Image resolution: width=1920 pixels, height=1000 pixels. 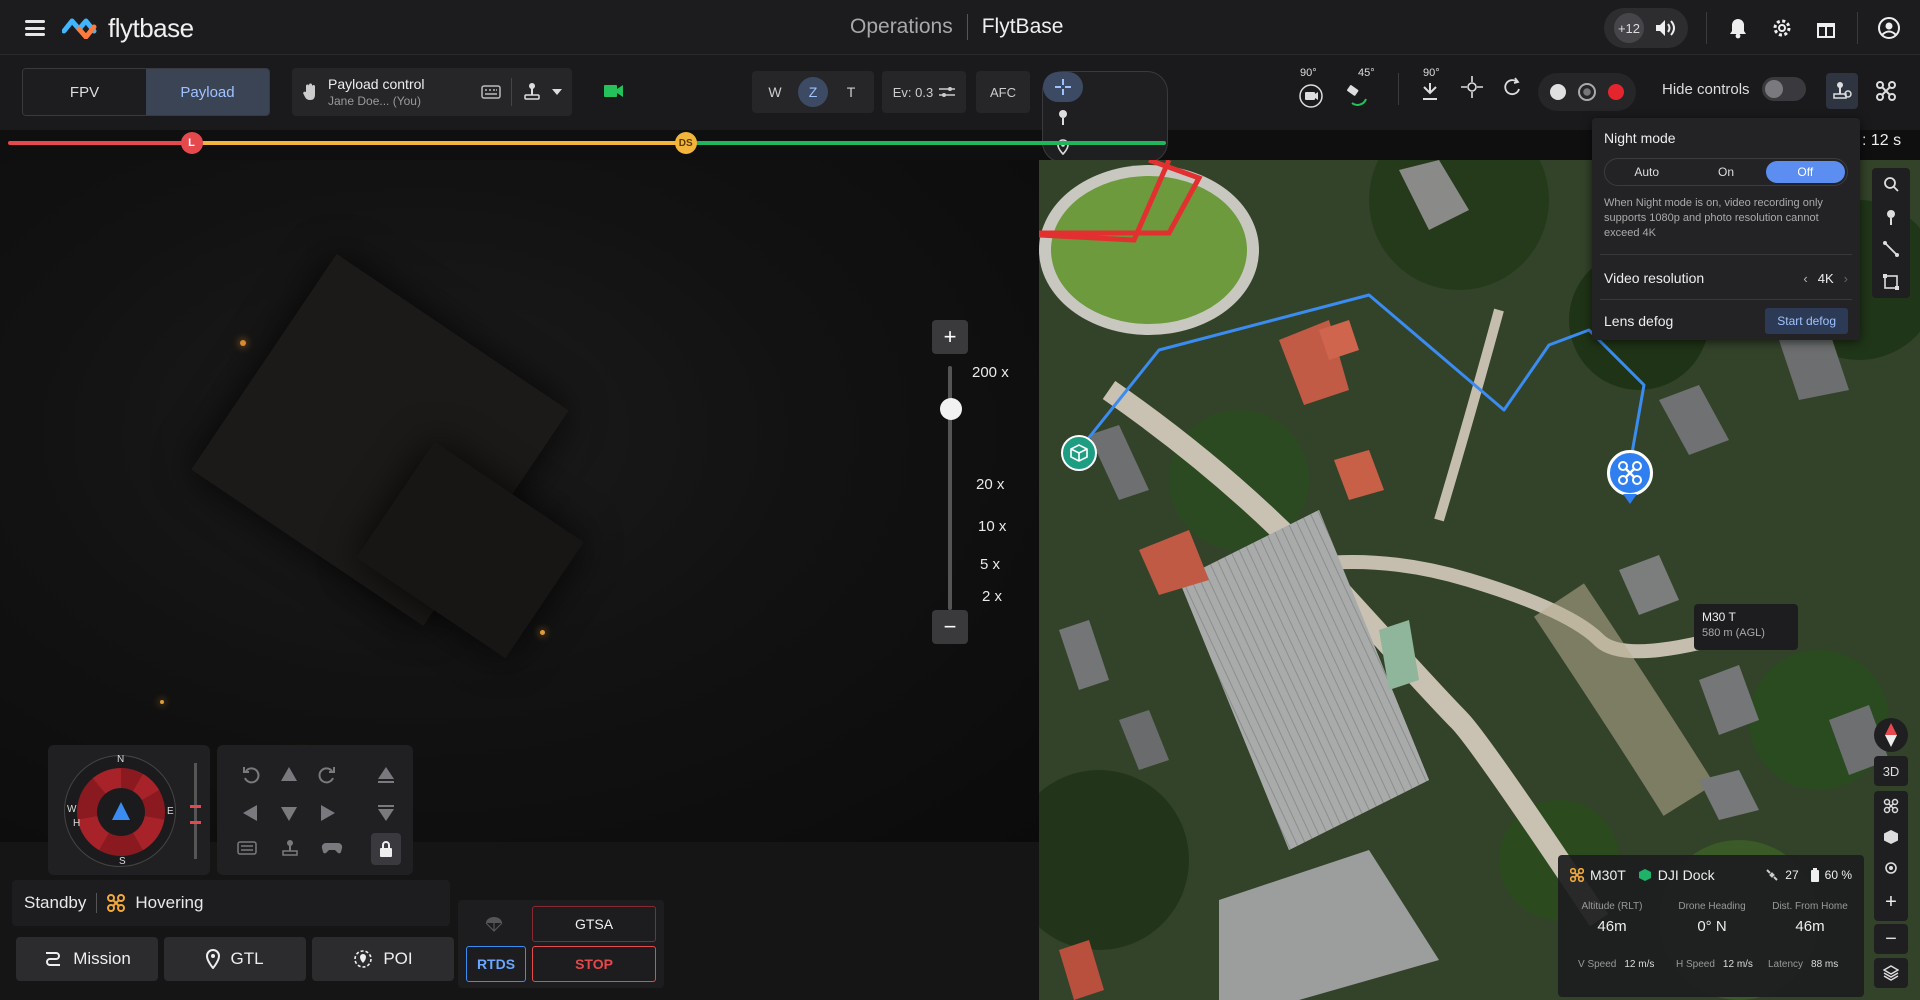 What do you see at coordinates (1891, 806) in the screenshot?
I see `drone-locate-icon` at bounding box center [1891, 806].